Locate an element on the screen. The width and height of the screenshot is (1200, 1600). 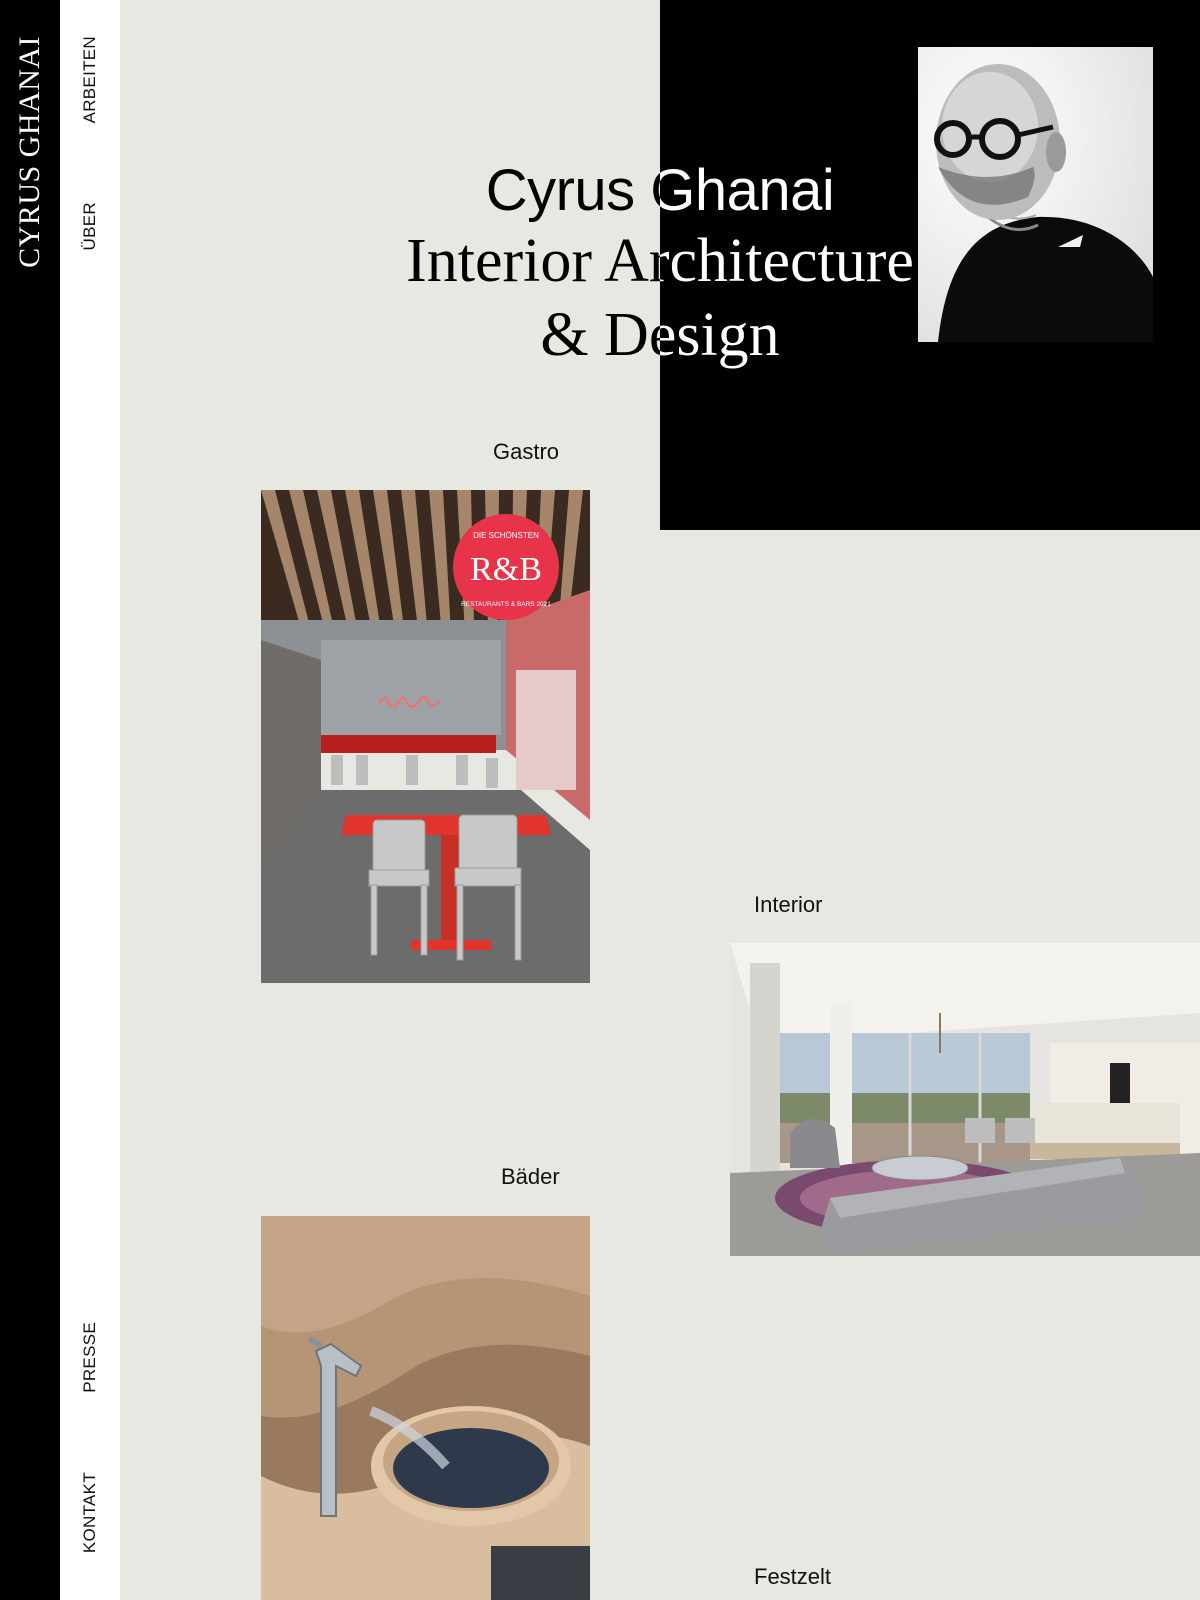
project-image-baeder is located at coordinates (425, 1408).